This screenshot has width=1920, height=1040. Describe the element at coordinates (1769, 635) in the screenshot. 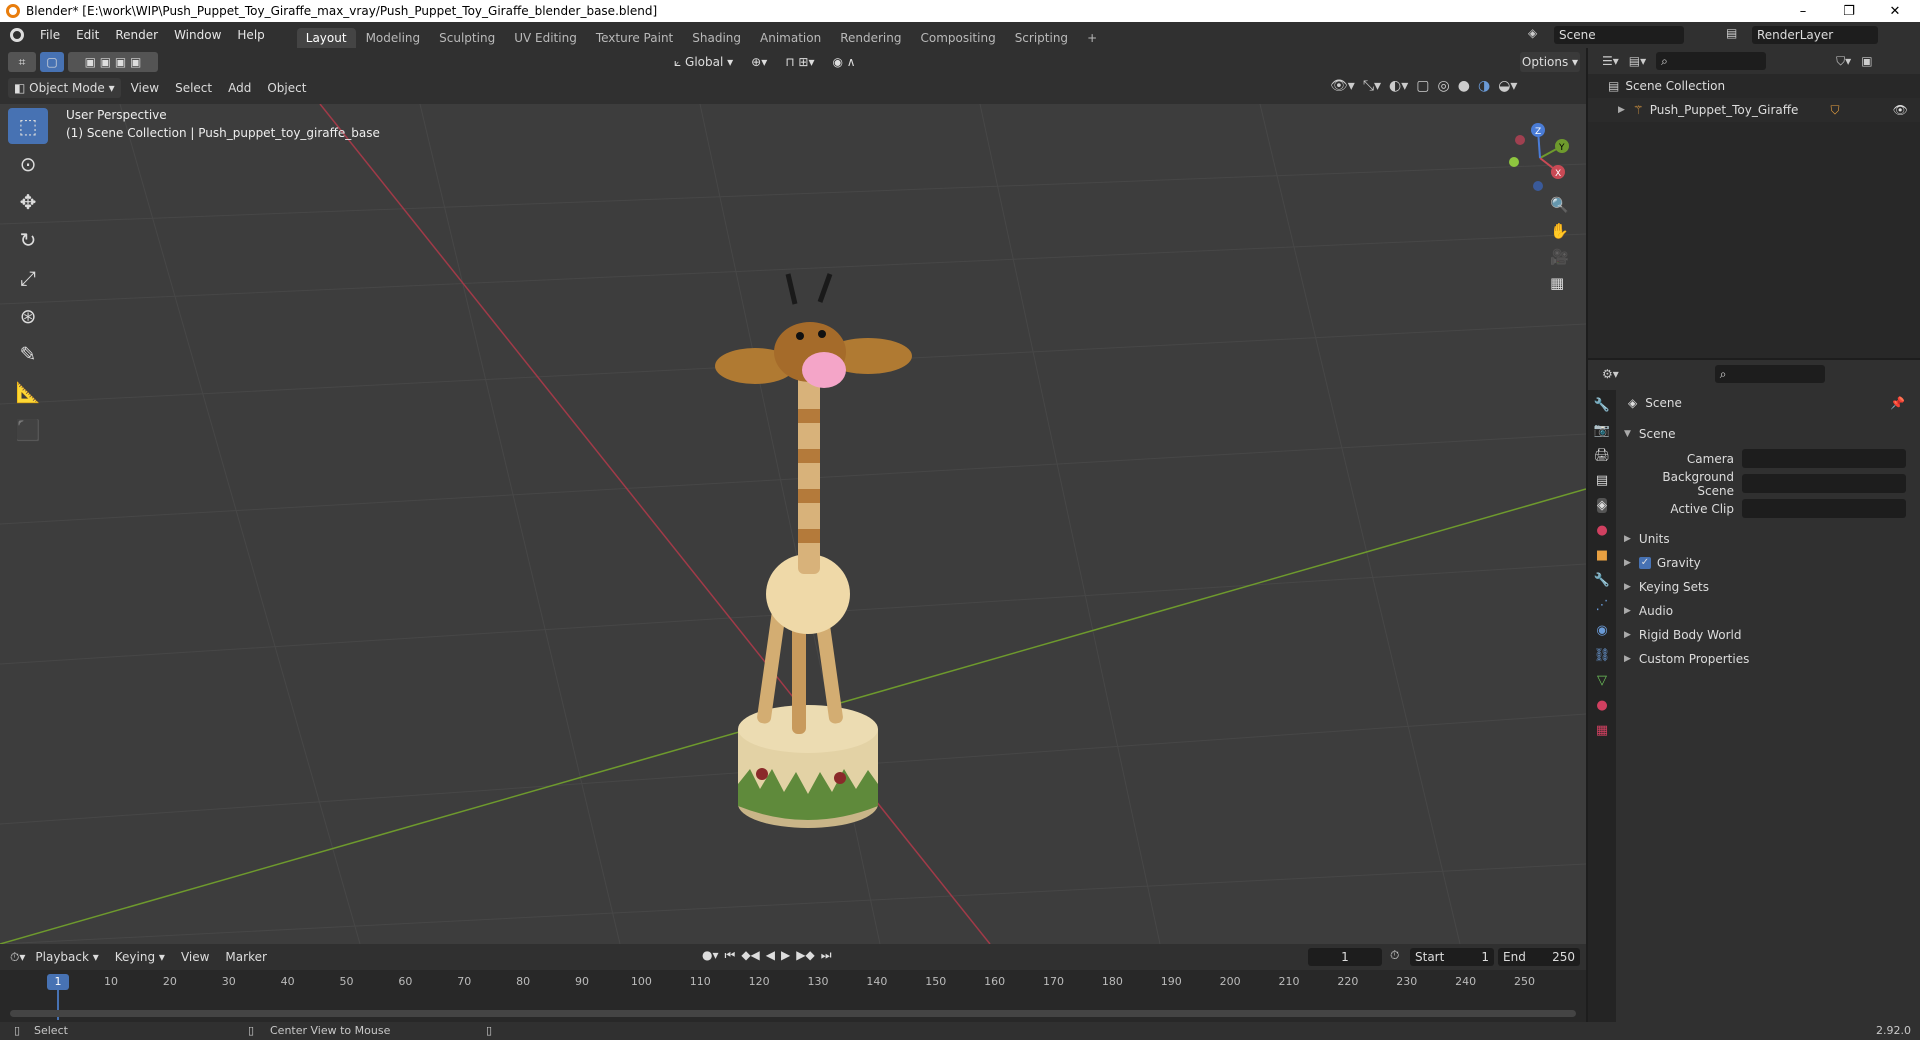

I see `rigid-body-world-panel: ▶ Rigid Body World` at that location.